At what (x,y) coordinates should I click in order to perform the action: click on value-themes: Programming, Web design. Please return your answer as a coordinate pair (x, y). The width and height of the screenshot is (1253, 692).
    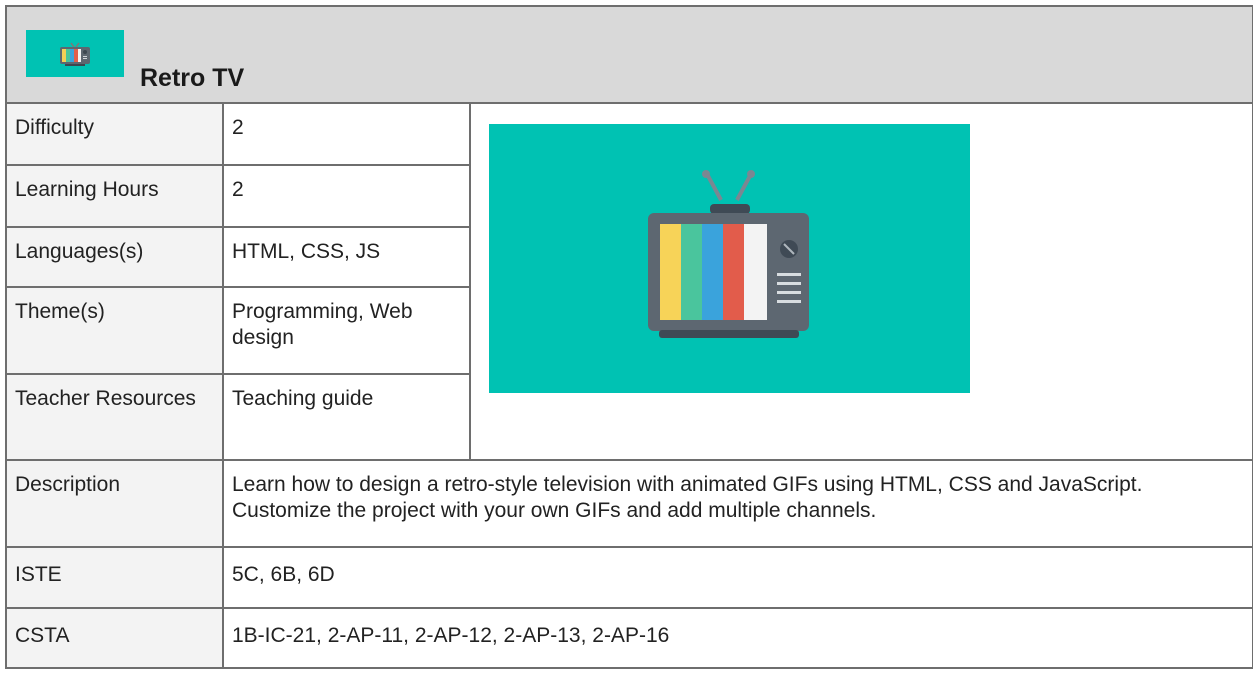
    Looking at the image, I should click on (346, 330).